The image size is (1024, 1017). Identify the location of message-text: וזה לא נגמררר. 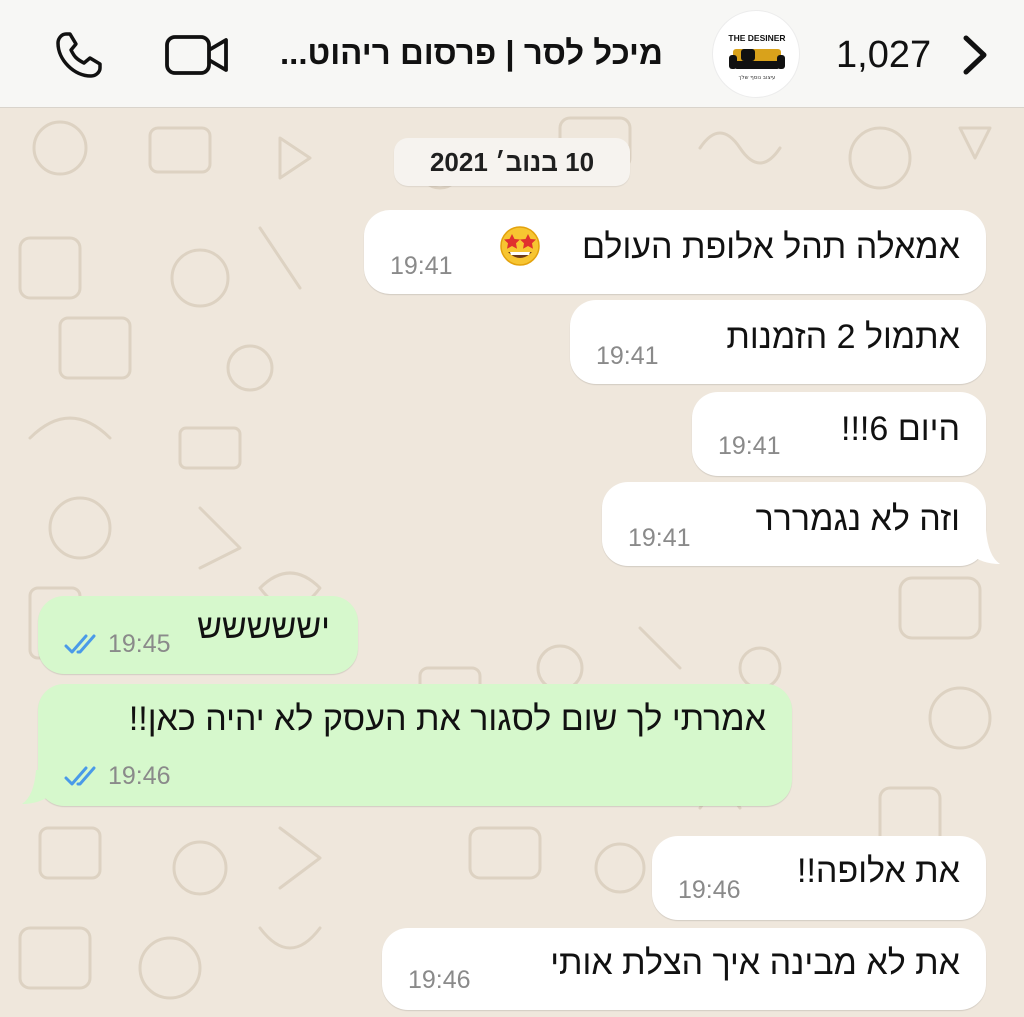
(857, 519).